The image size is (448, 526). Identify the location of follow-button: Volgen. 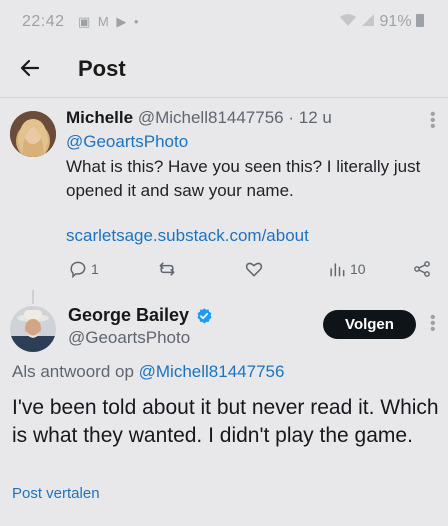
(369, 324).